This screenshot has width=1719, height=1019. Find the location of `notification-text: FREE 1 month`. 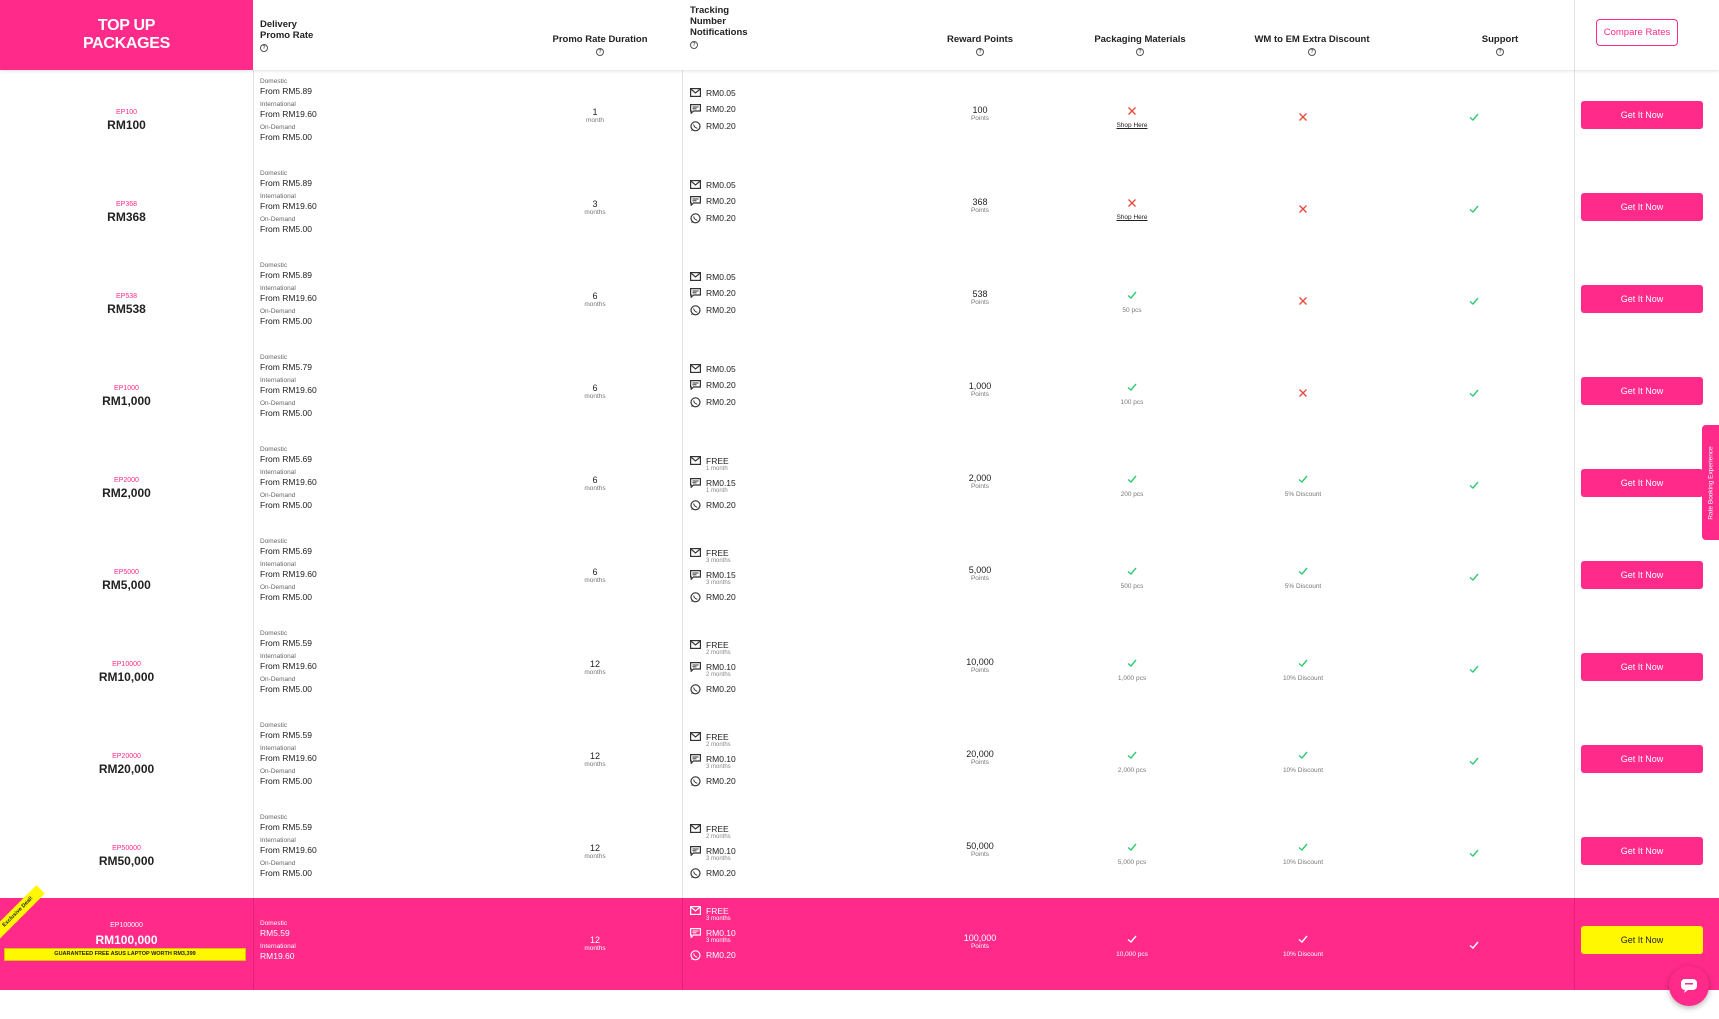

notification-text: FREE 1 month is located at coordinates (717, 464).